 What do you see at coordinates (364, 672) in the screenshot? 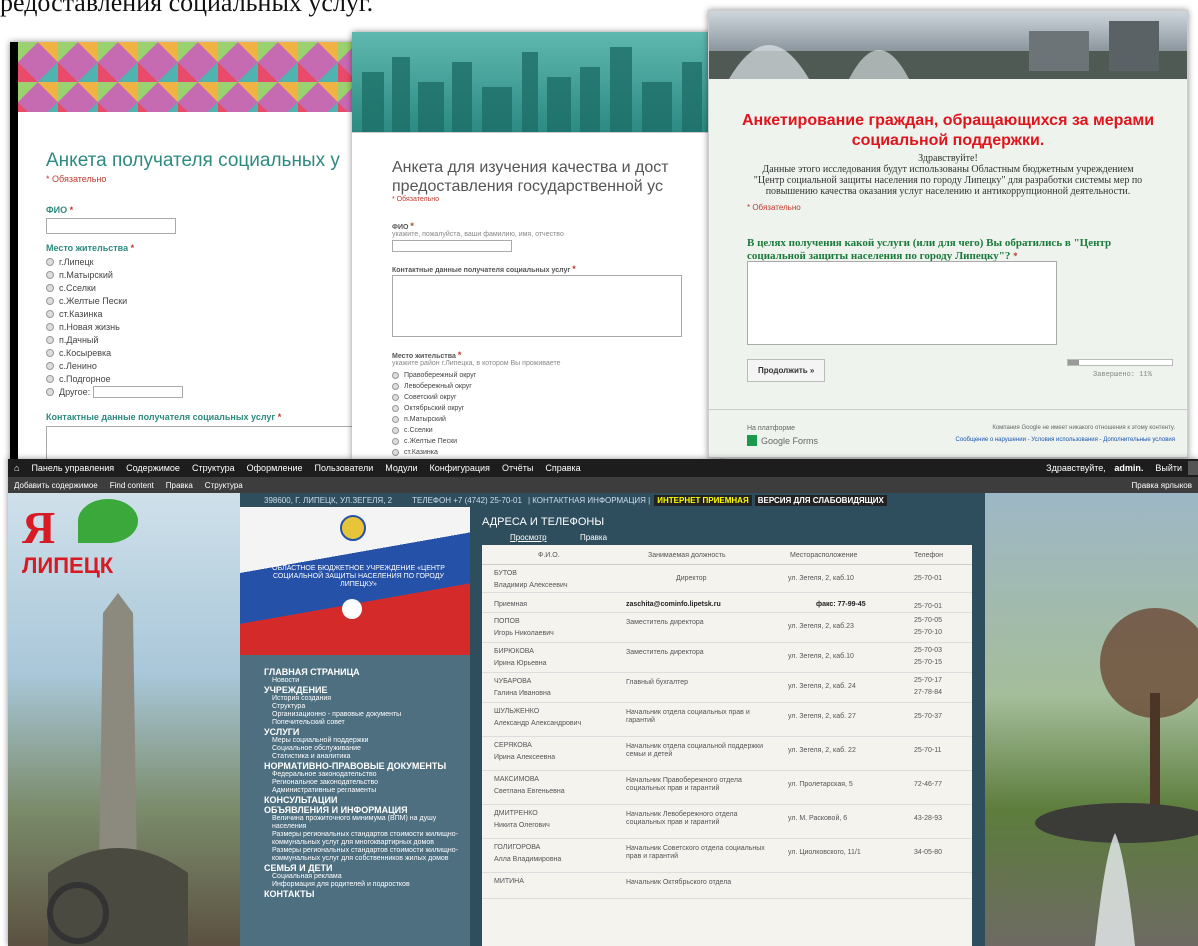
I see `nav-section-heading: ГЛАВНАЯ СТРАНИЦА` at bounding box center [364, 672].